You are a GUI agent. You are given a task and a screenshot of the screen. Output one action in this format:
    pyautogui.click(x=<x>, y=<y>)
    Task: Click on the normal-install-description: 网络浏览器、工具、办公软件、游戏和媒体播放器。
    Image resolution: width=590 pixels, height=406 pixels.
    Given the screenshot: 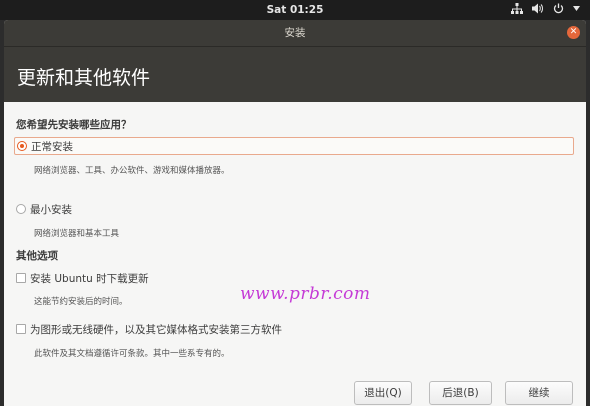 What is the action you would take?
    pyautogui.click(x=132, y=171)
    